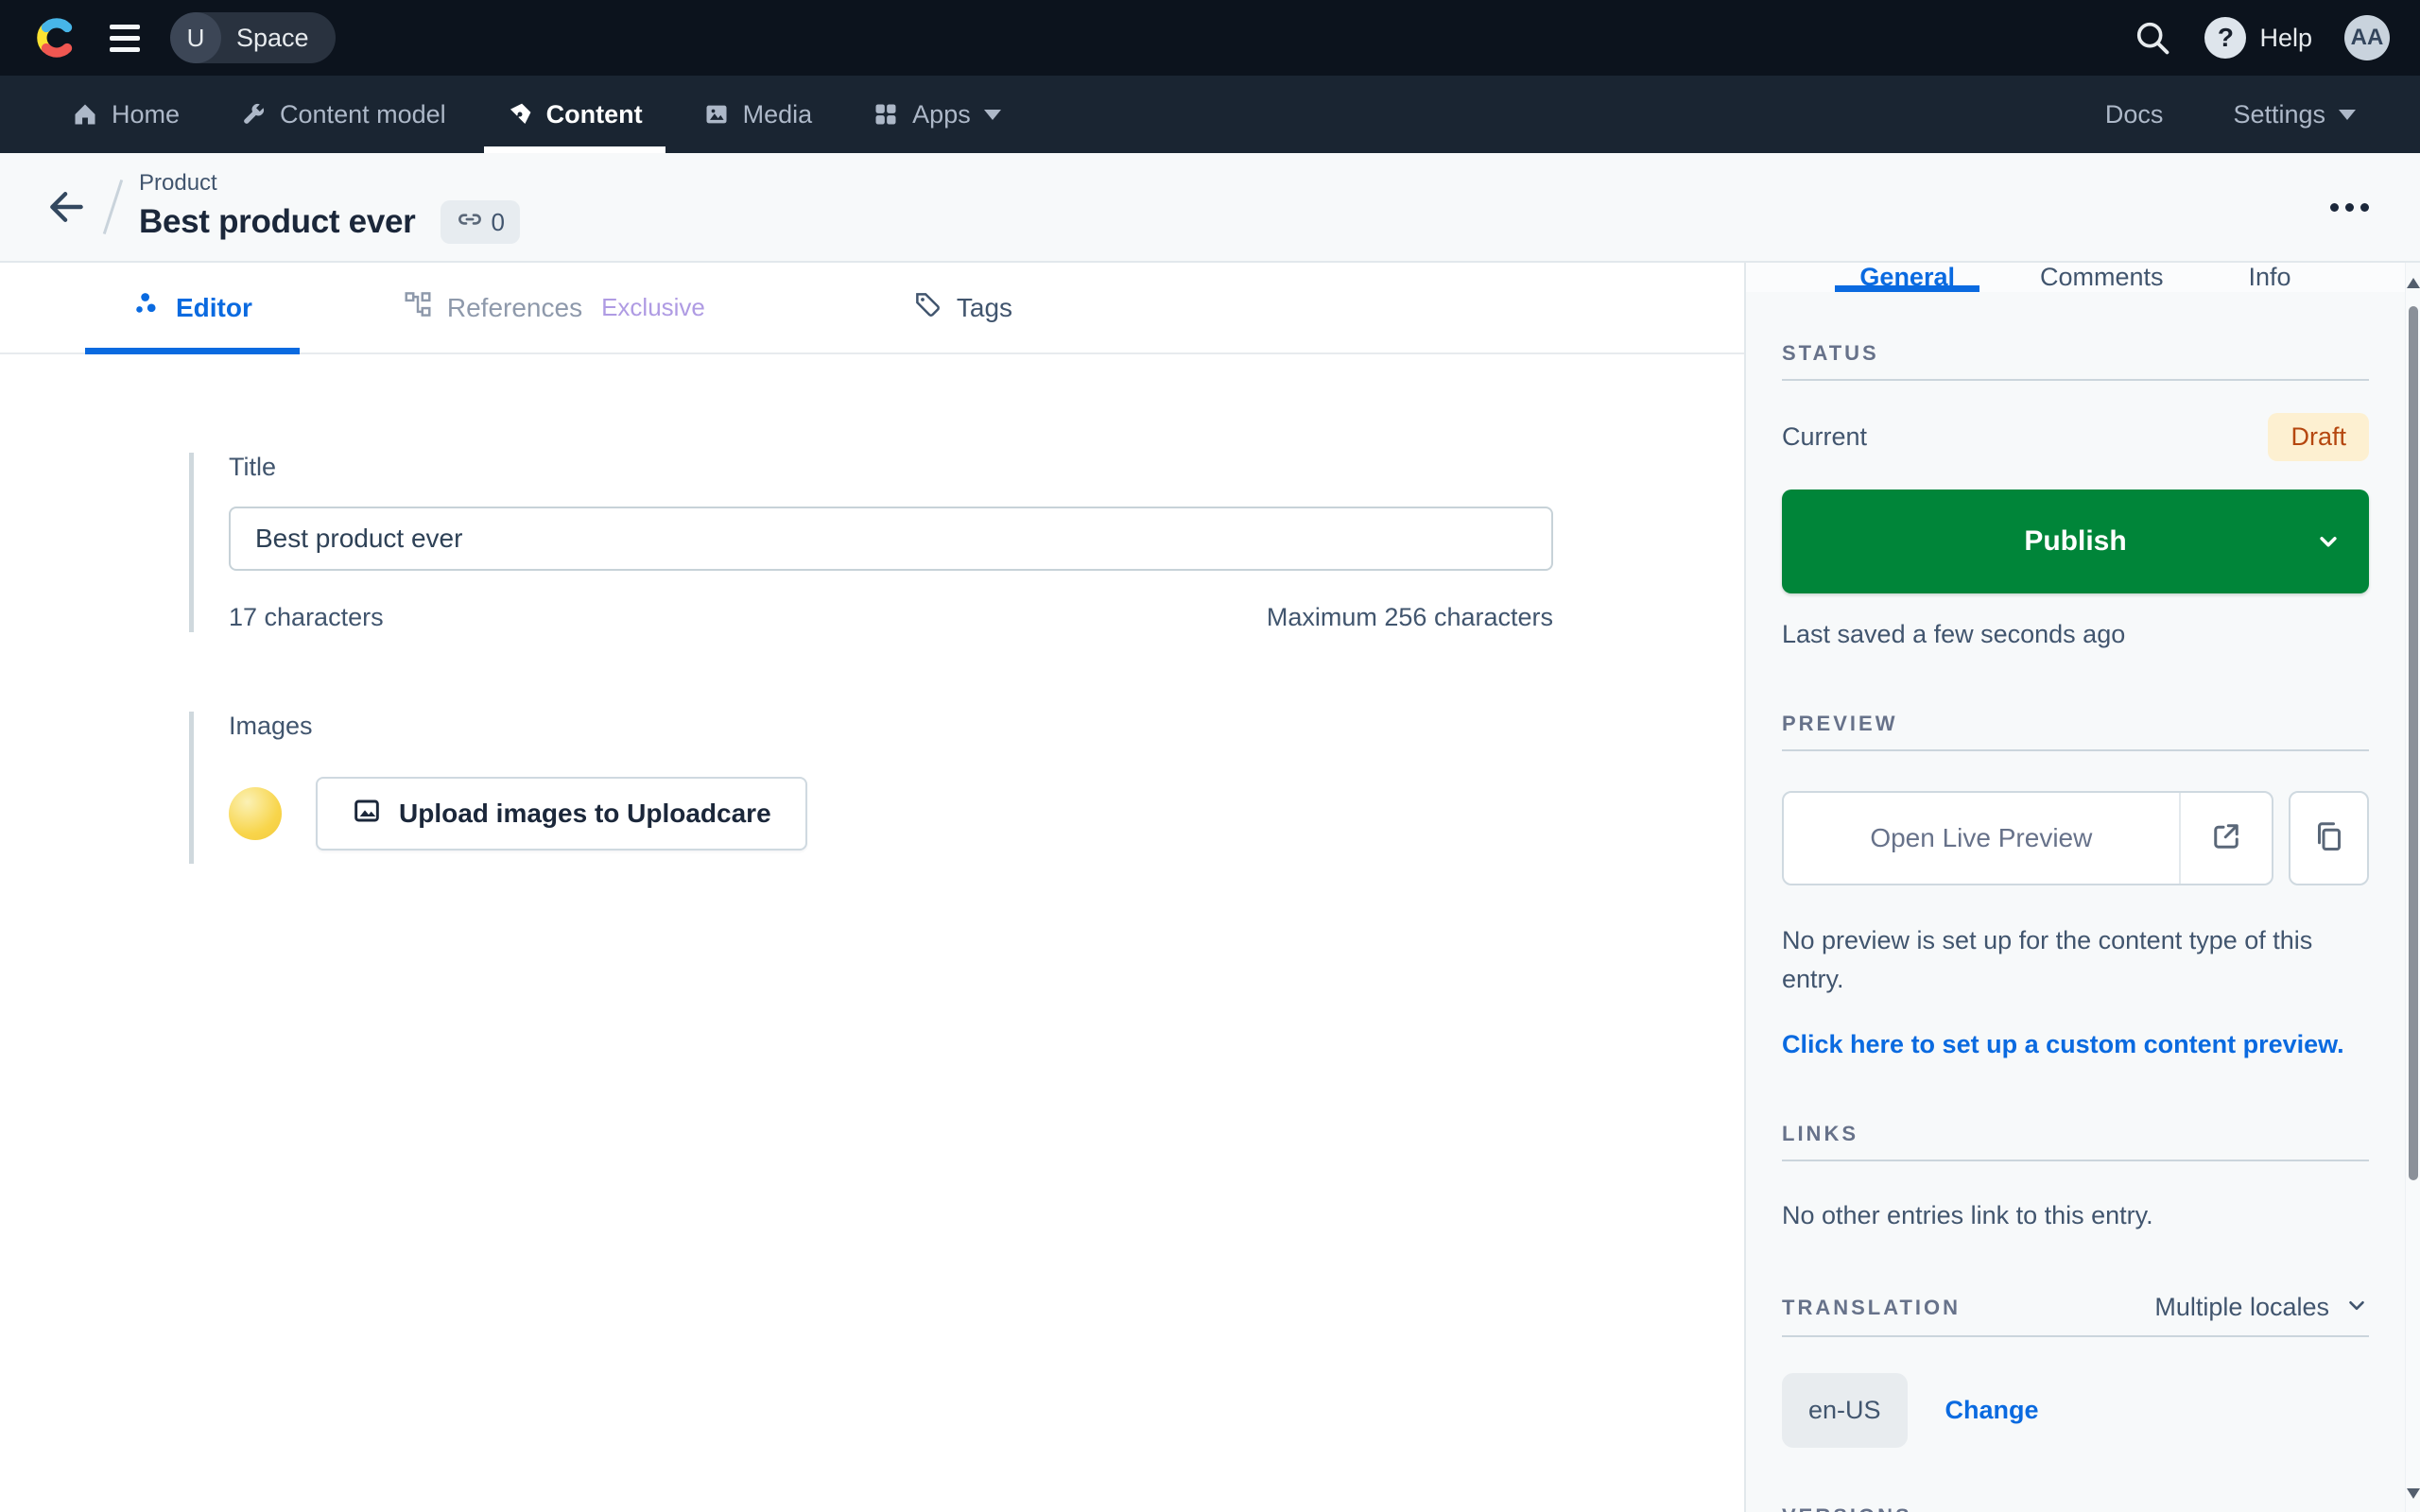  What do you see at coordinates (2367, 37) in the screenshot?
I see `user-avatar: AA` at bounding box center [2367, 37].